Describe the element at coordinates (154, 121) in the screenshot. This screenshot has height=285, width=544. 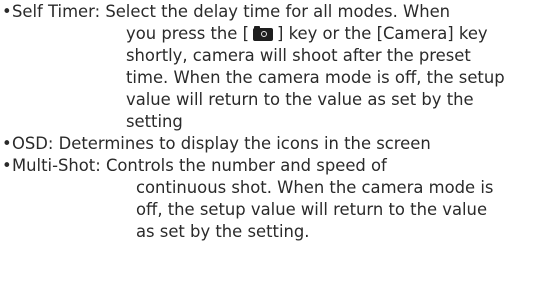
I see `self-timer-line-6: setting` at that location.